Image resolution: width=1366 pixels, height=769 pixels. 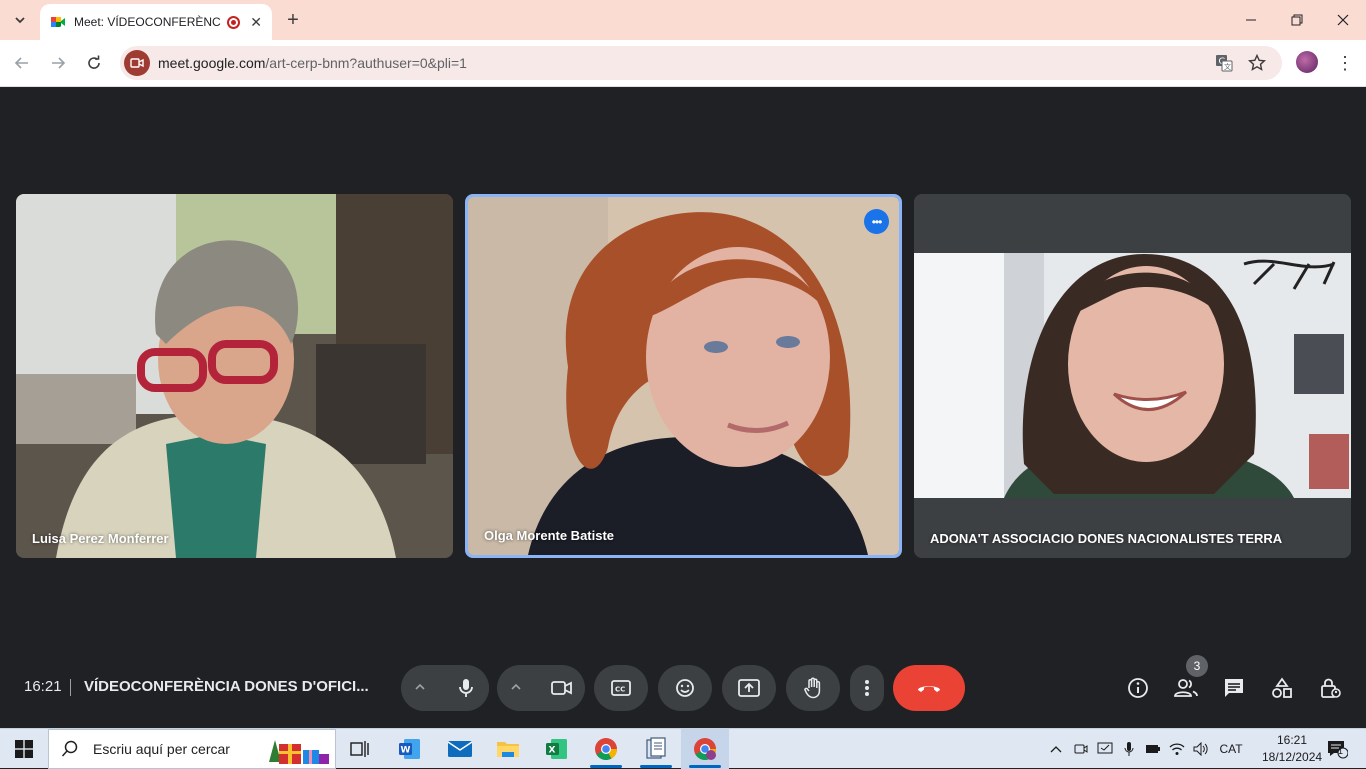 I want to click on hang-up-icon, so click(x=929, y=689).